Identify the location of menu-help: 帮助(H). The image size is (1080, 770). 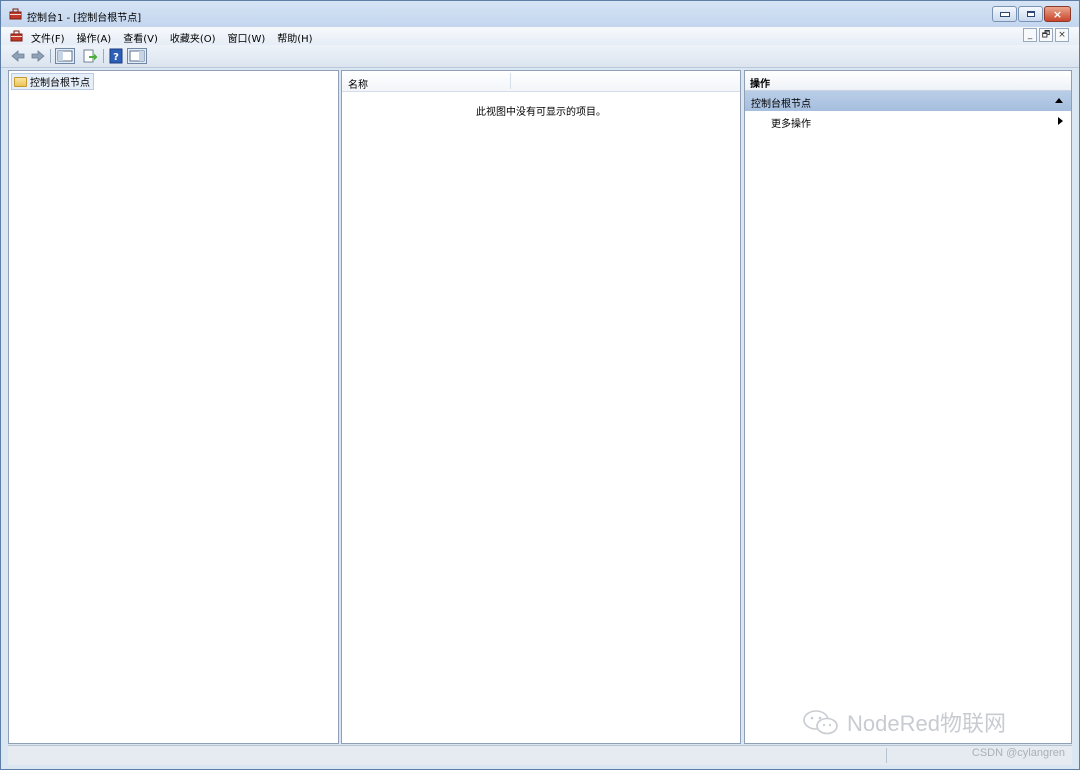
(294, 37).